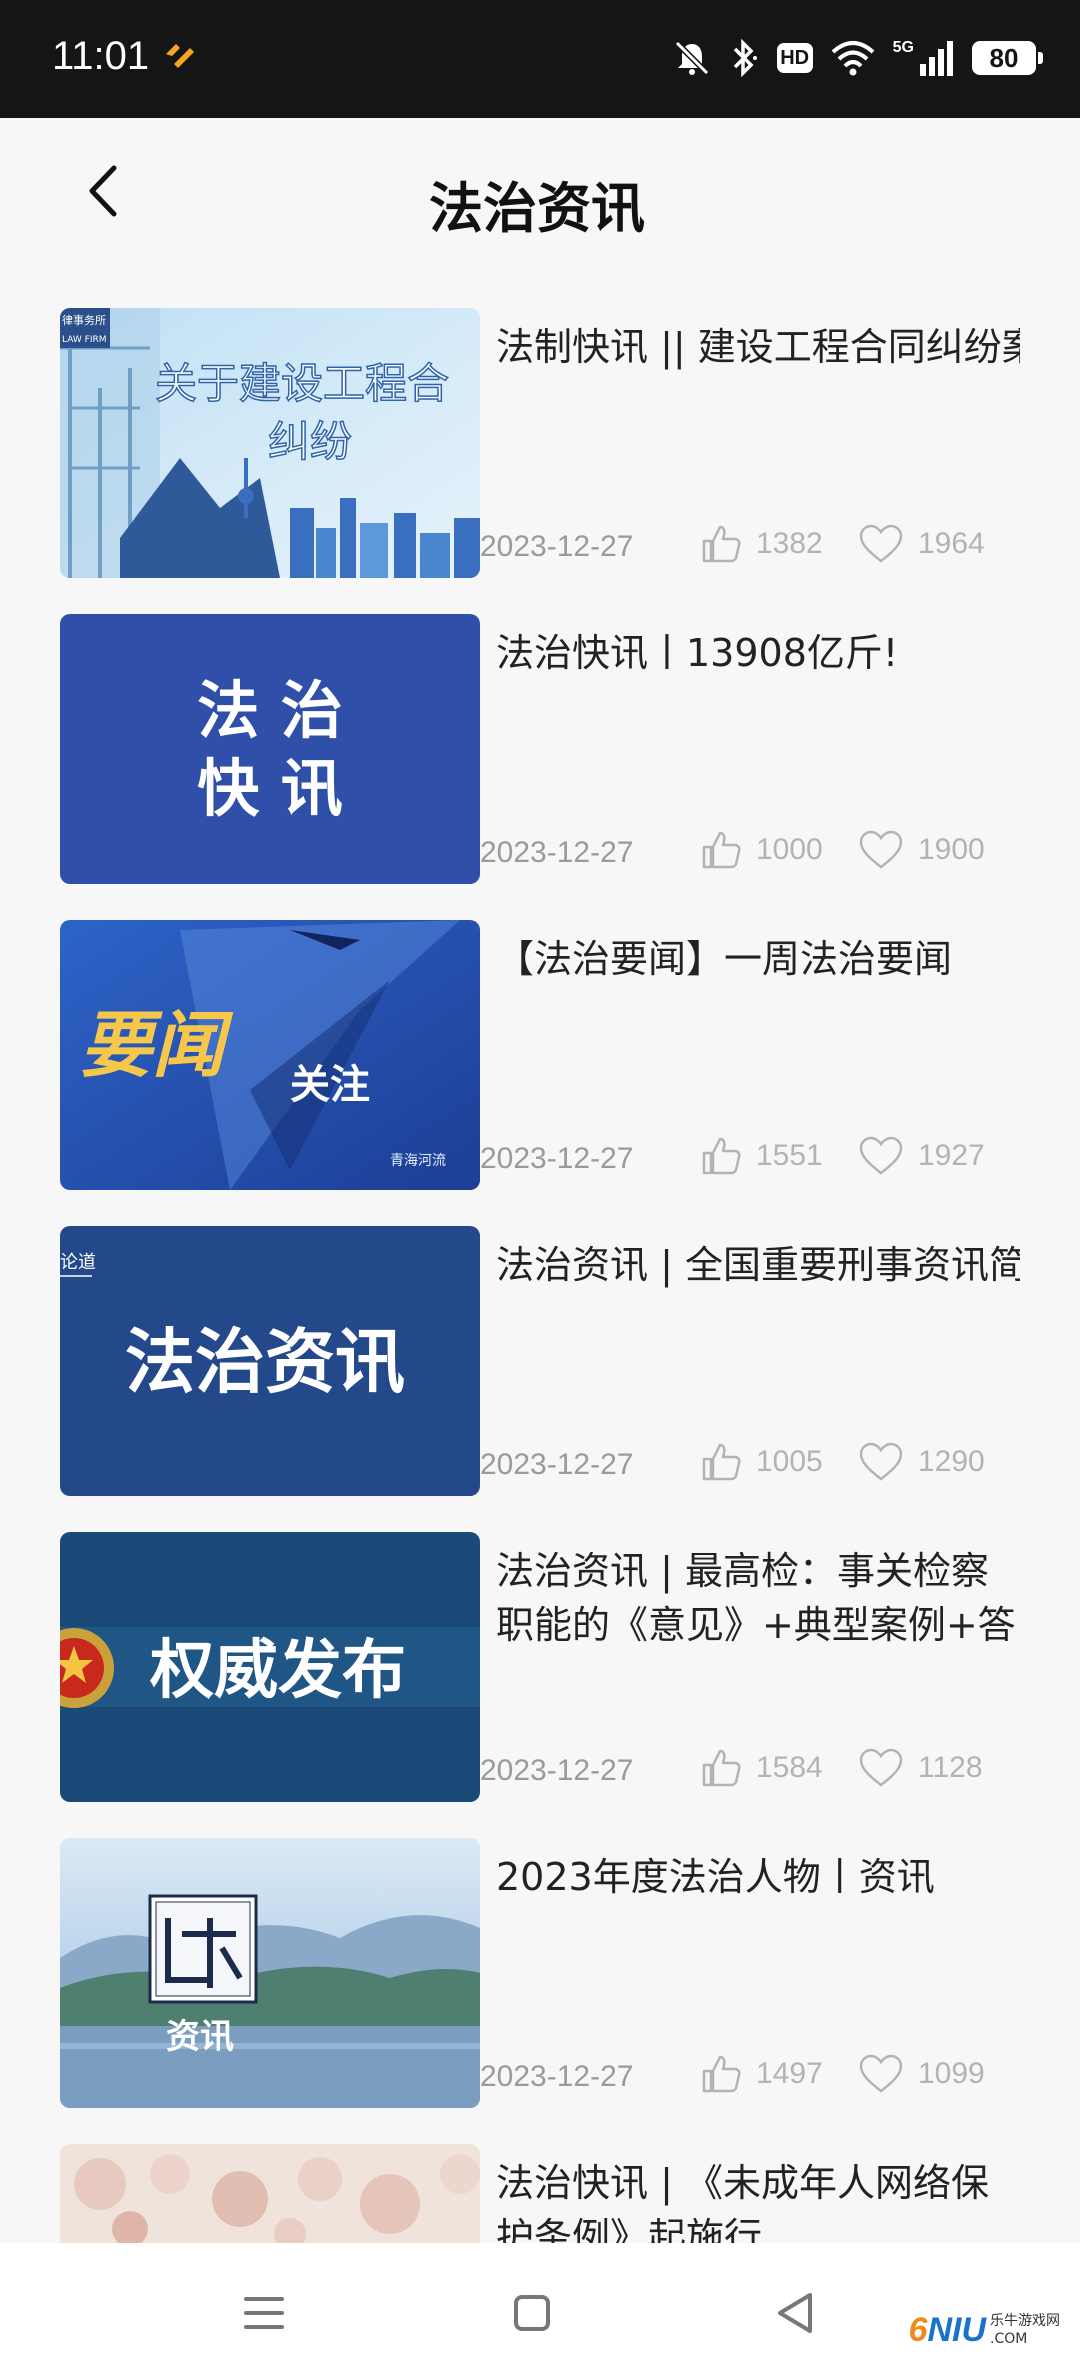  I want to click on mute-bell-icon, so click(691, 58).